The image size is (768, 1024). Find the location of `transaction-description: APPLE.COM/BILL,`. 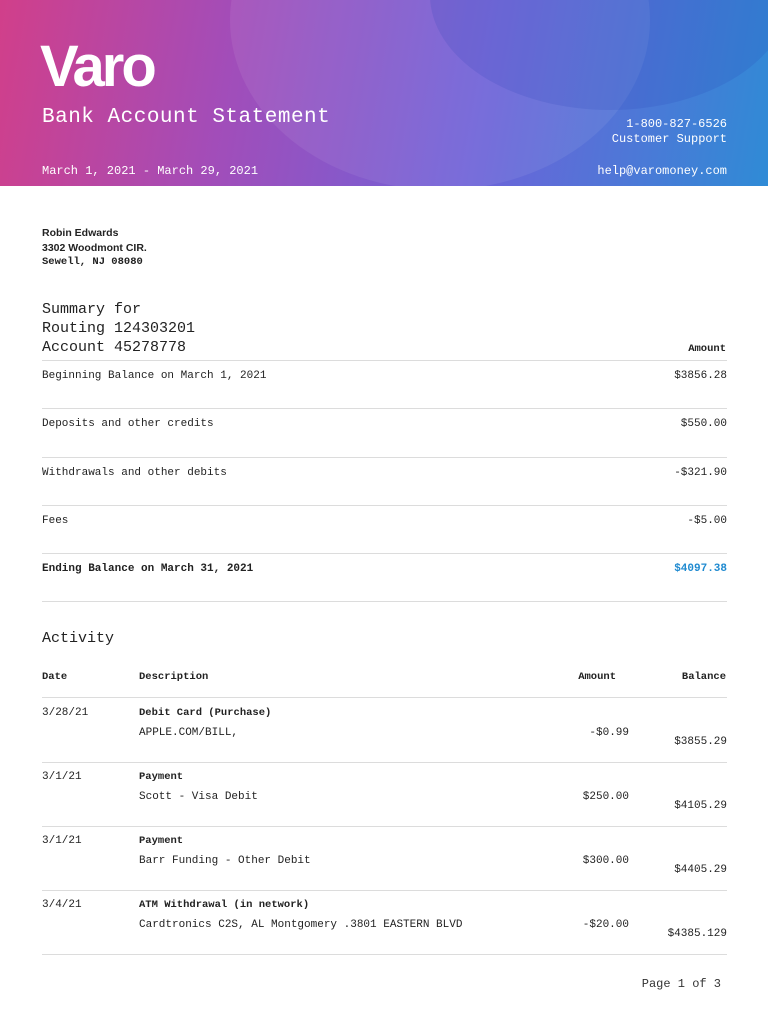

transaction-description: APPLE.COM/BILL, is located at coordinates (189, 733).